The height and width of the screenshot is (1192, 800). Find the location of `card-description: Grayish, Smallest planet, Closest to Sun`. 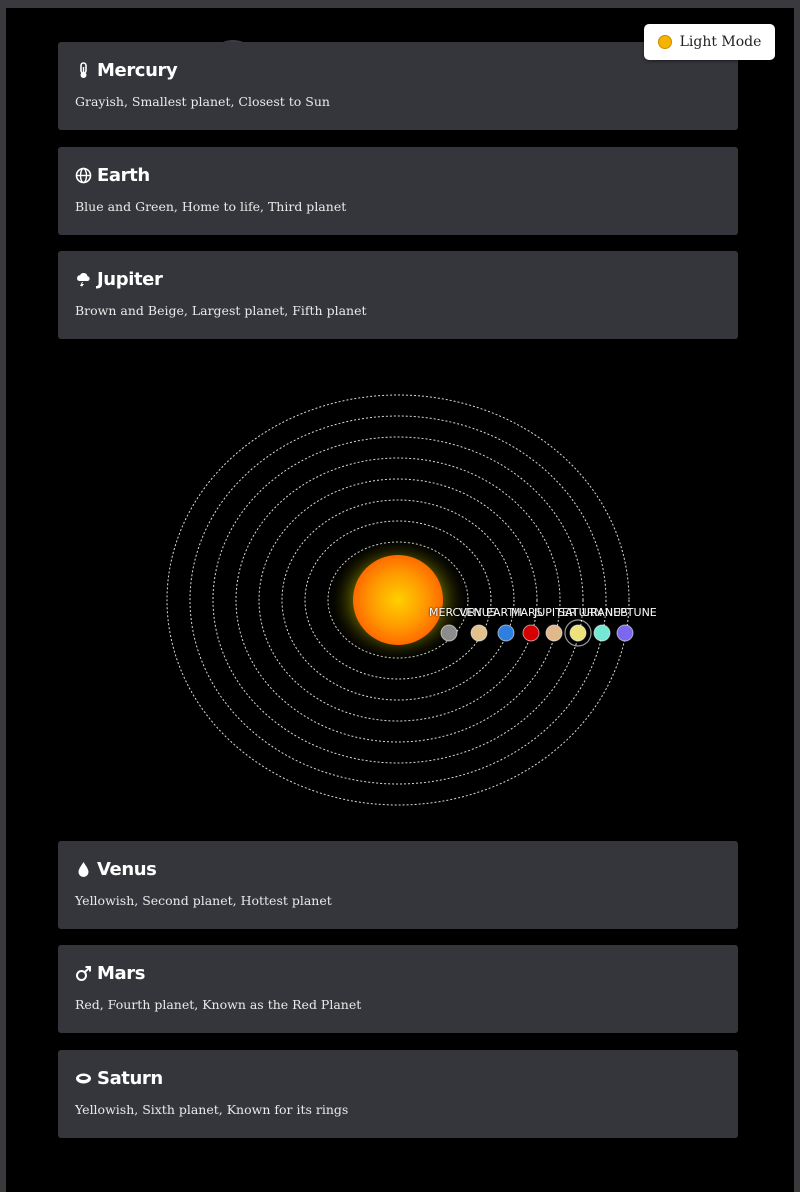

card-description: Grayish, Smallest planet, Closest to Sun is located at coordinates (202, 101).